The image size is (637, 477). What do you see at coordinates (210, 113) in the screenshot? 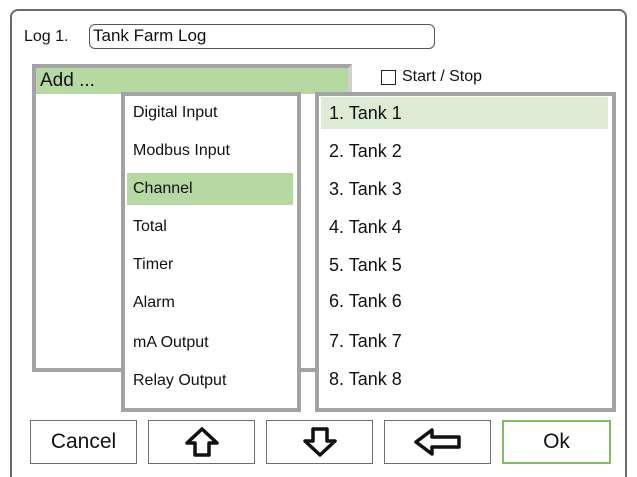
I see `item-type-option: Digital Input` at bounding box center [210, 113].